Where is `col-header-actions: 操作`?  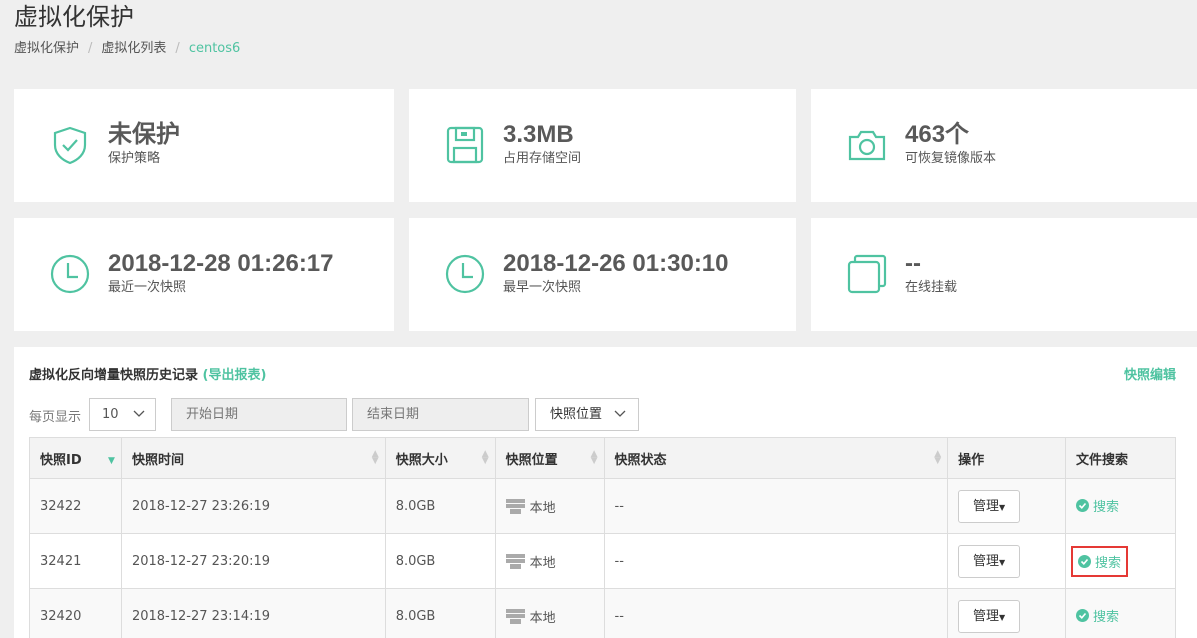
col-header-actions: 操作 is located at coordinates (1007, 458).